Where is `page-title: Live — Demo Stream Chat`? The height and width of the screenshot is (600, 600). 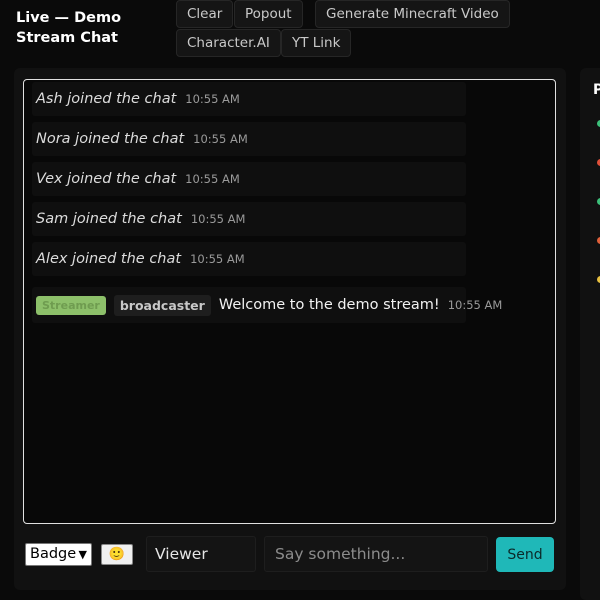 page-title: Live — Demo Stream Chat is located at coordinates (69, 28).